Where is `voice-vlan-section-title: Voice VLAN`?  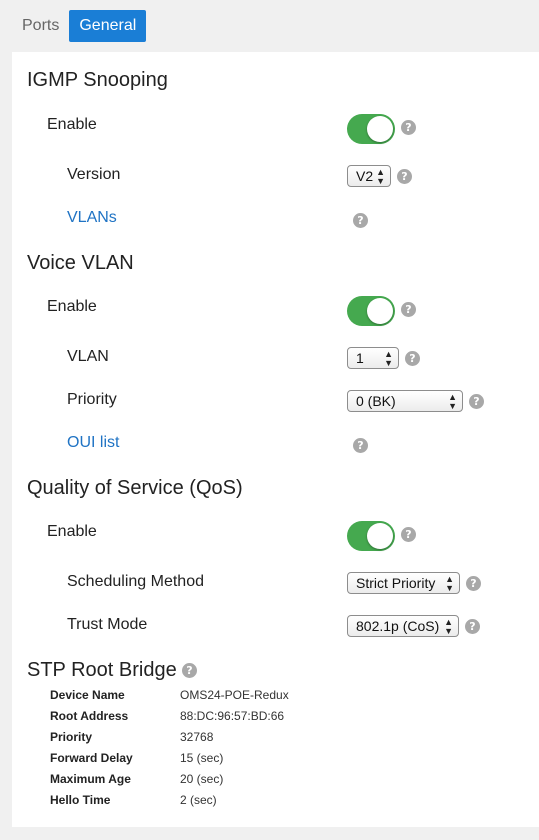
voice-vlan-section-title: Voice VLAN is located at coordinates (80, 263).